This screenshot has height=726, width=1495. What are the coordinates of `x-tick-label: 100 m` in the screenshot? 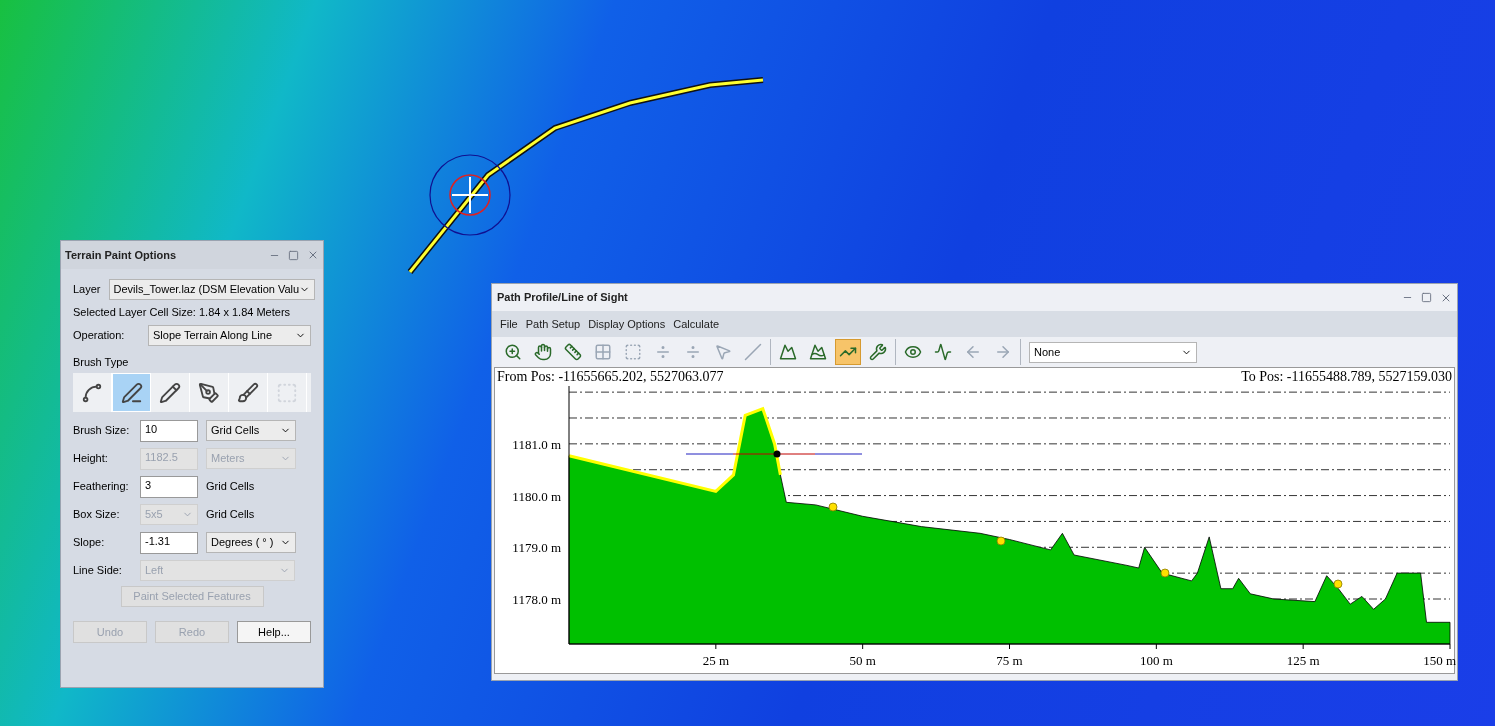 It's located at (1156, 660).